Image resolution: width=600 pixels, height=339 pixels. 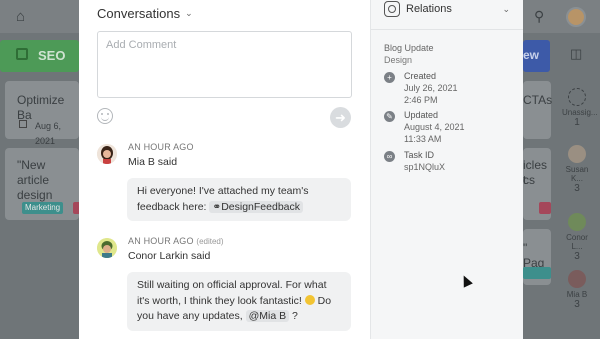 I want to click on info-value: 2:46 PM, so click(x=421, y=100).